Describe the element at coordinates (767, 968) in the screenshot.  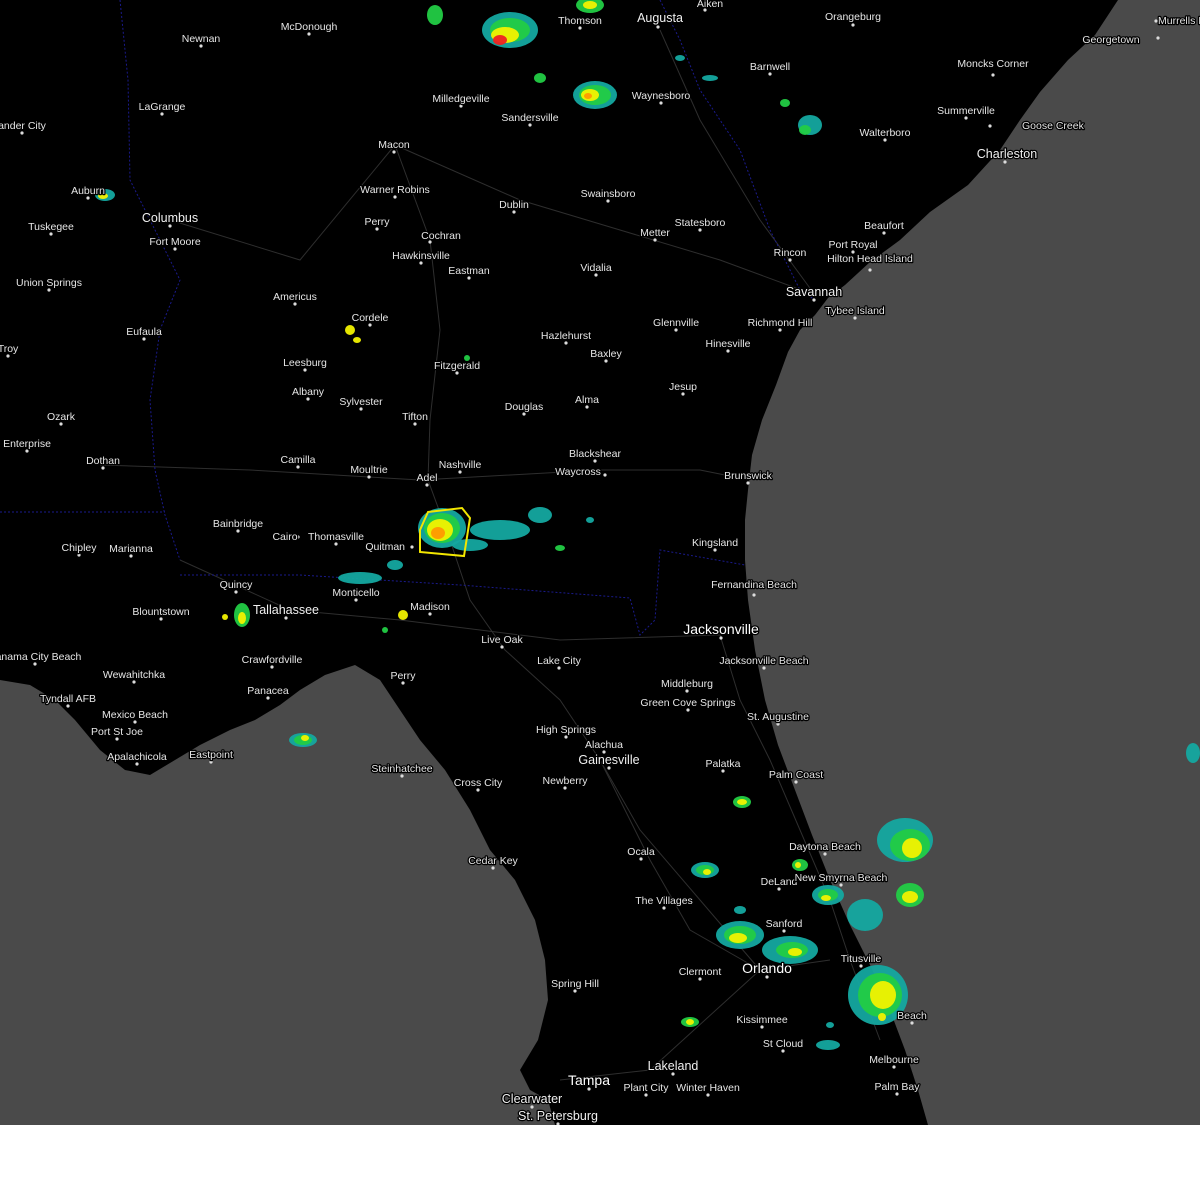
I see `city-label-orlando: Orlando` at that location.